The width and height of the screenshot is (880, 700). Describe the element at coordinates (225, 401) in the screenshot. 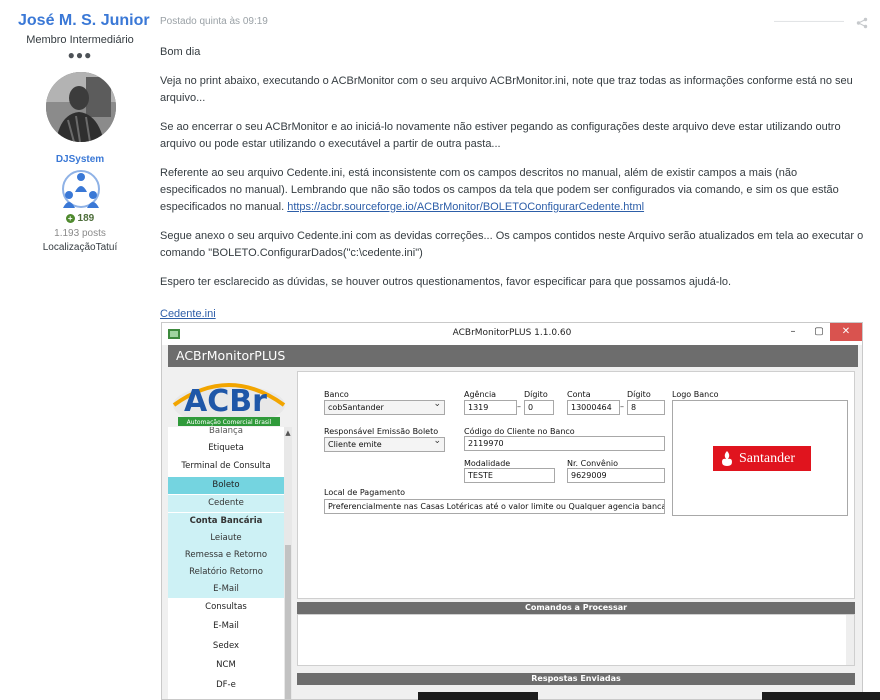

I see `logo-text: ACBr` at that location.